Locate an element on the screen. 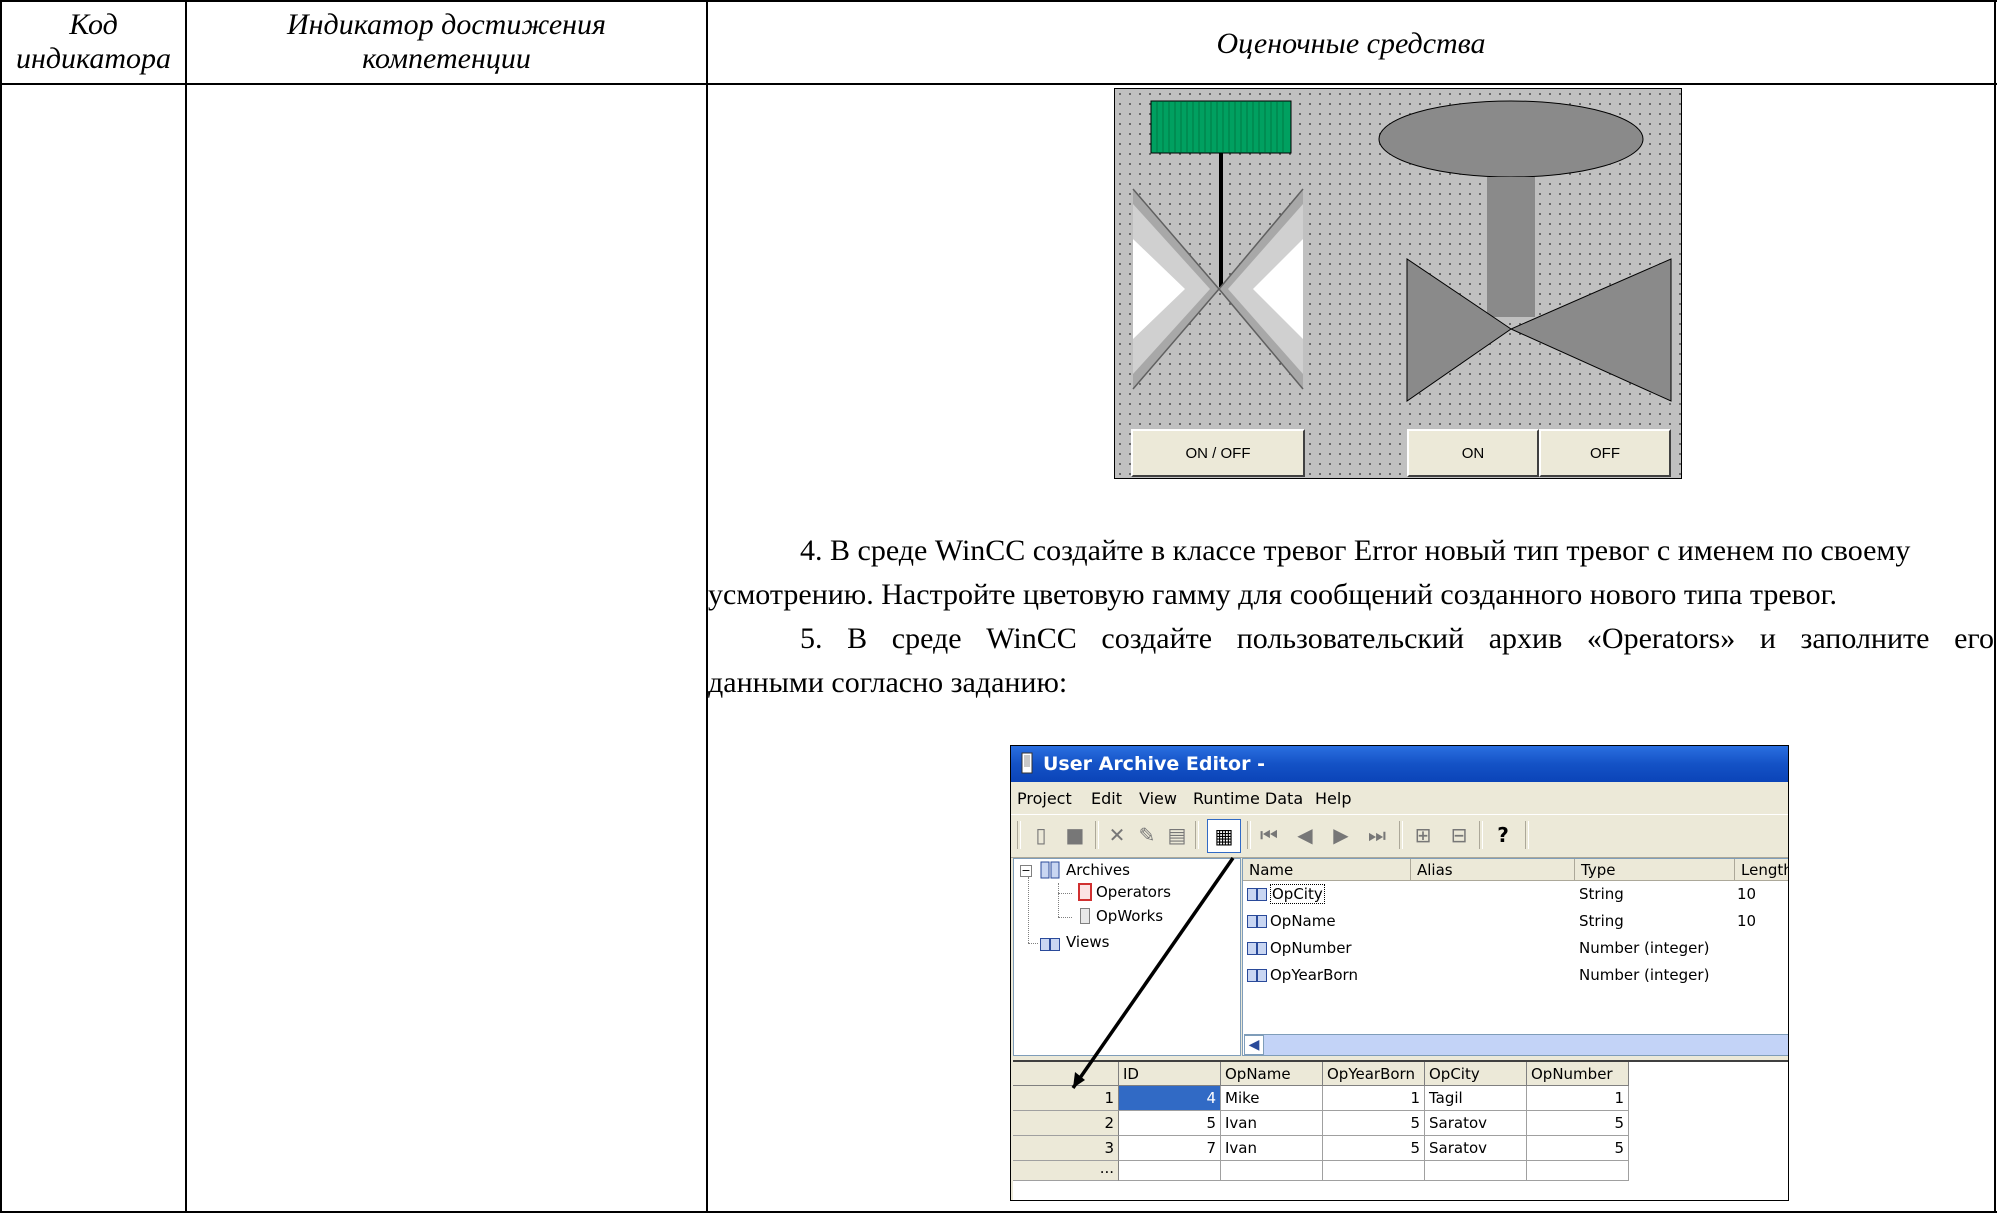 The image size is (1997, 1214). grid-column-opnumber: OpNumber is located at coordinates (1578, 1074).